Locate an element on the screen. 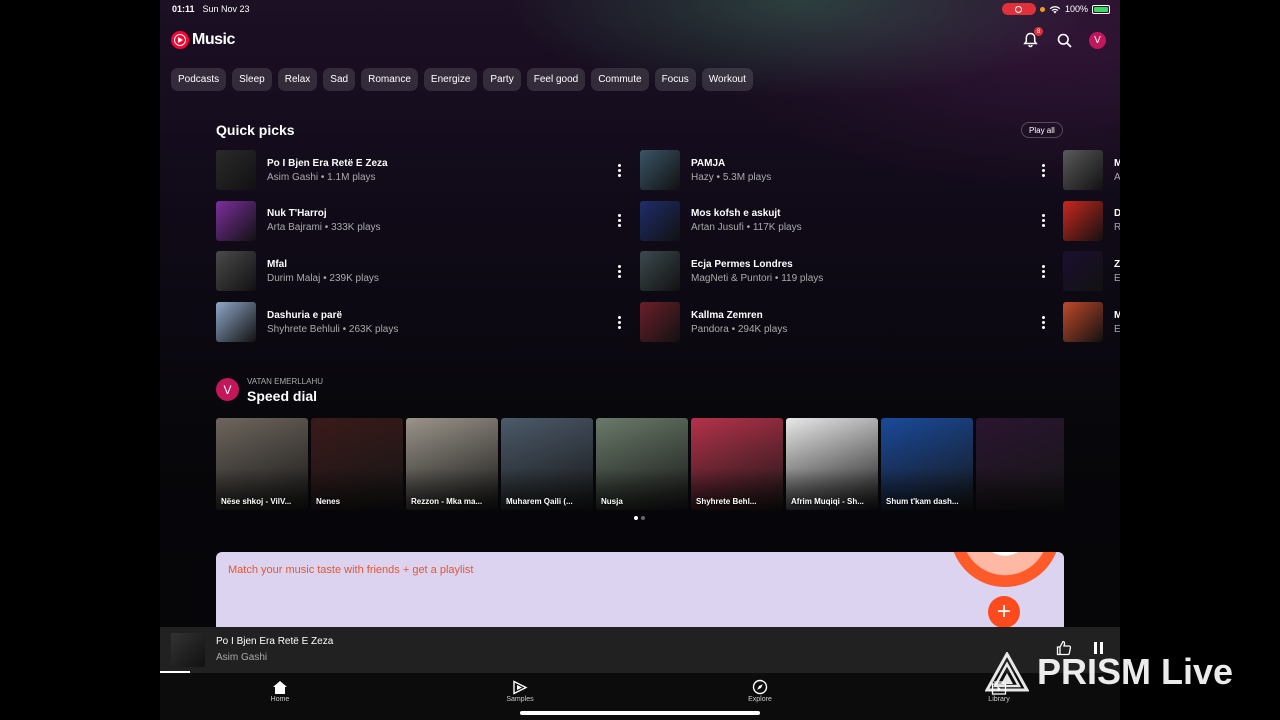  mood-chip-sad: Sad is located at coordinates (339, 79).